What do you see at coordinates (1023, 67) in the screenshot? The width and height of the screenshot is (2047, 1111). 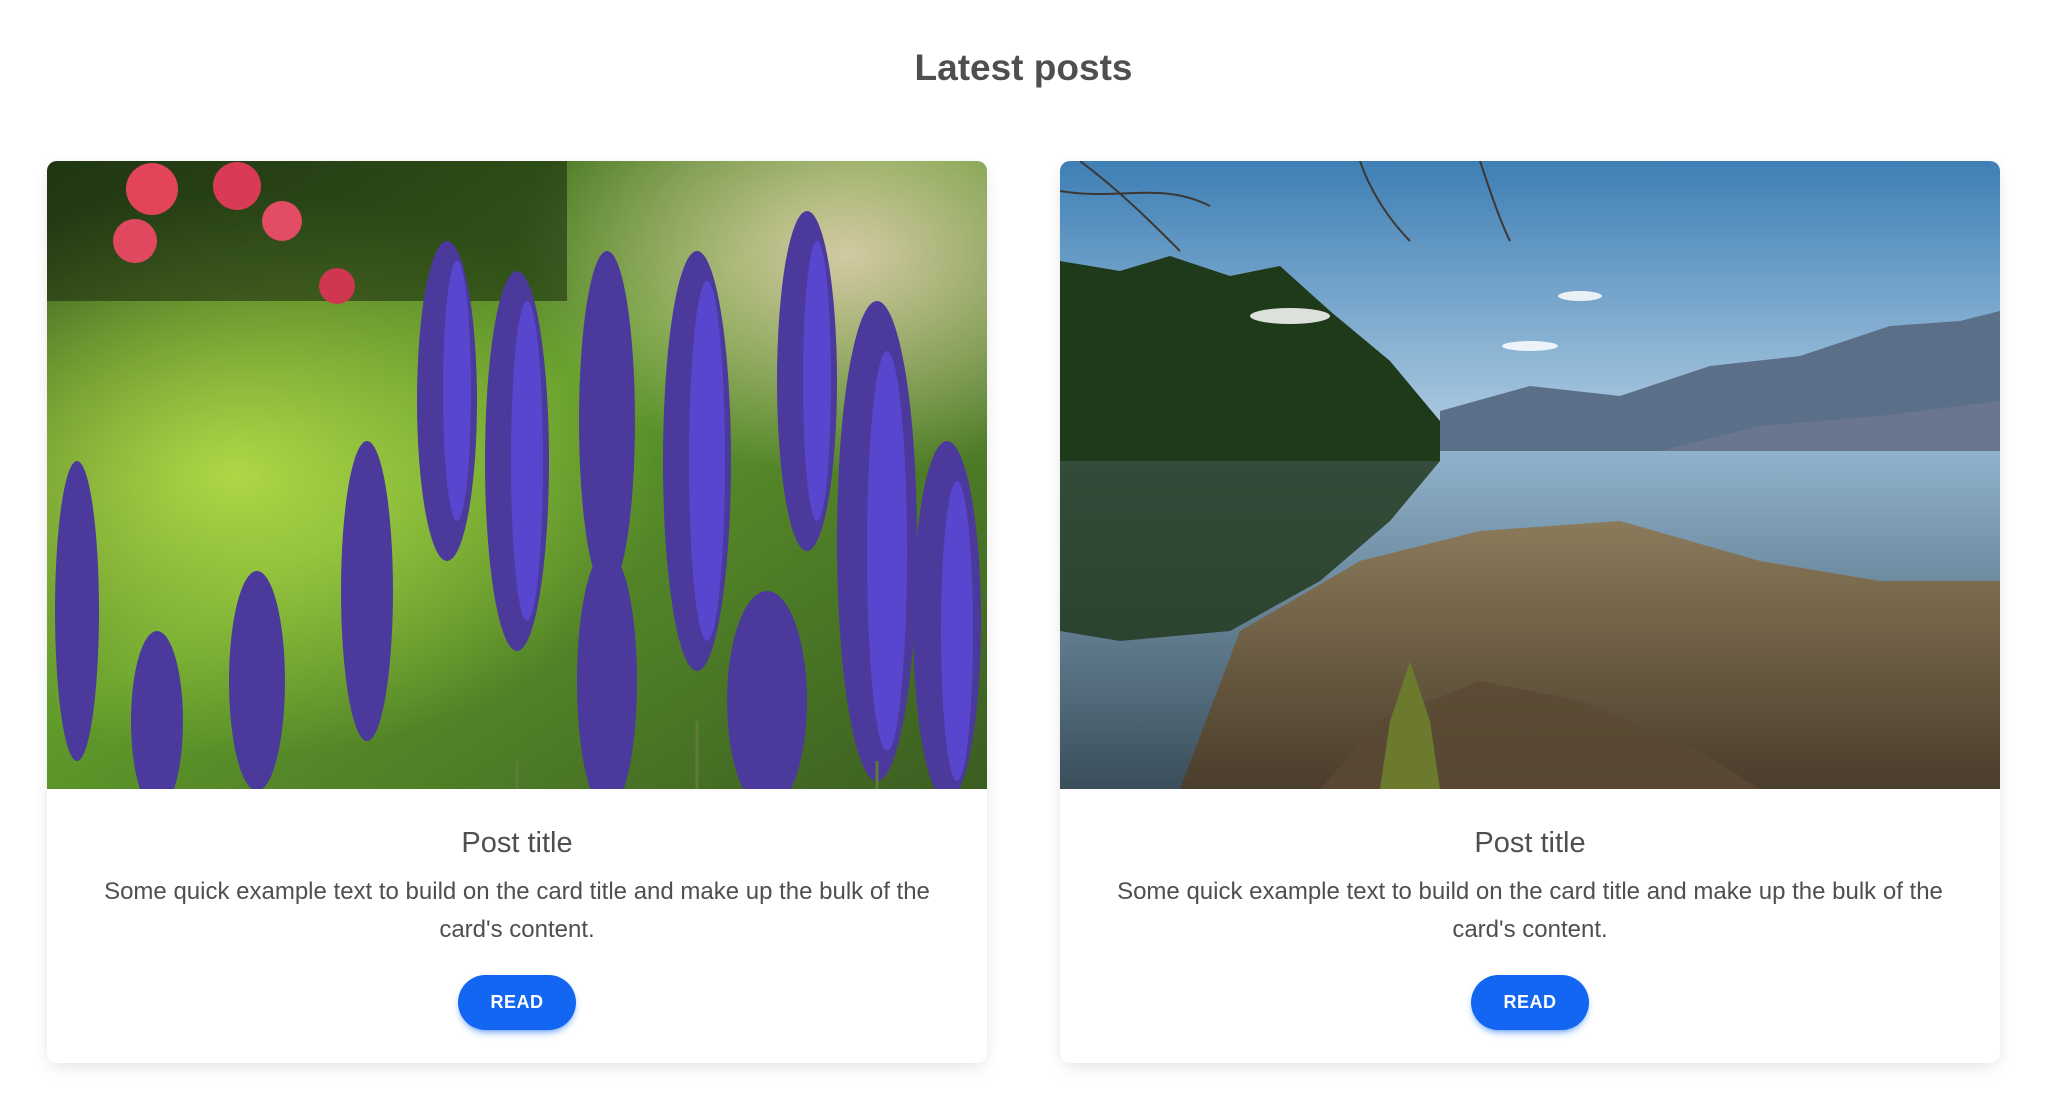 I see `section-heading: Latest posts` at bounding box center [1023, 67].